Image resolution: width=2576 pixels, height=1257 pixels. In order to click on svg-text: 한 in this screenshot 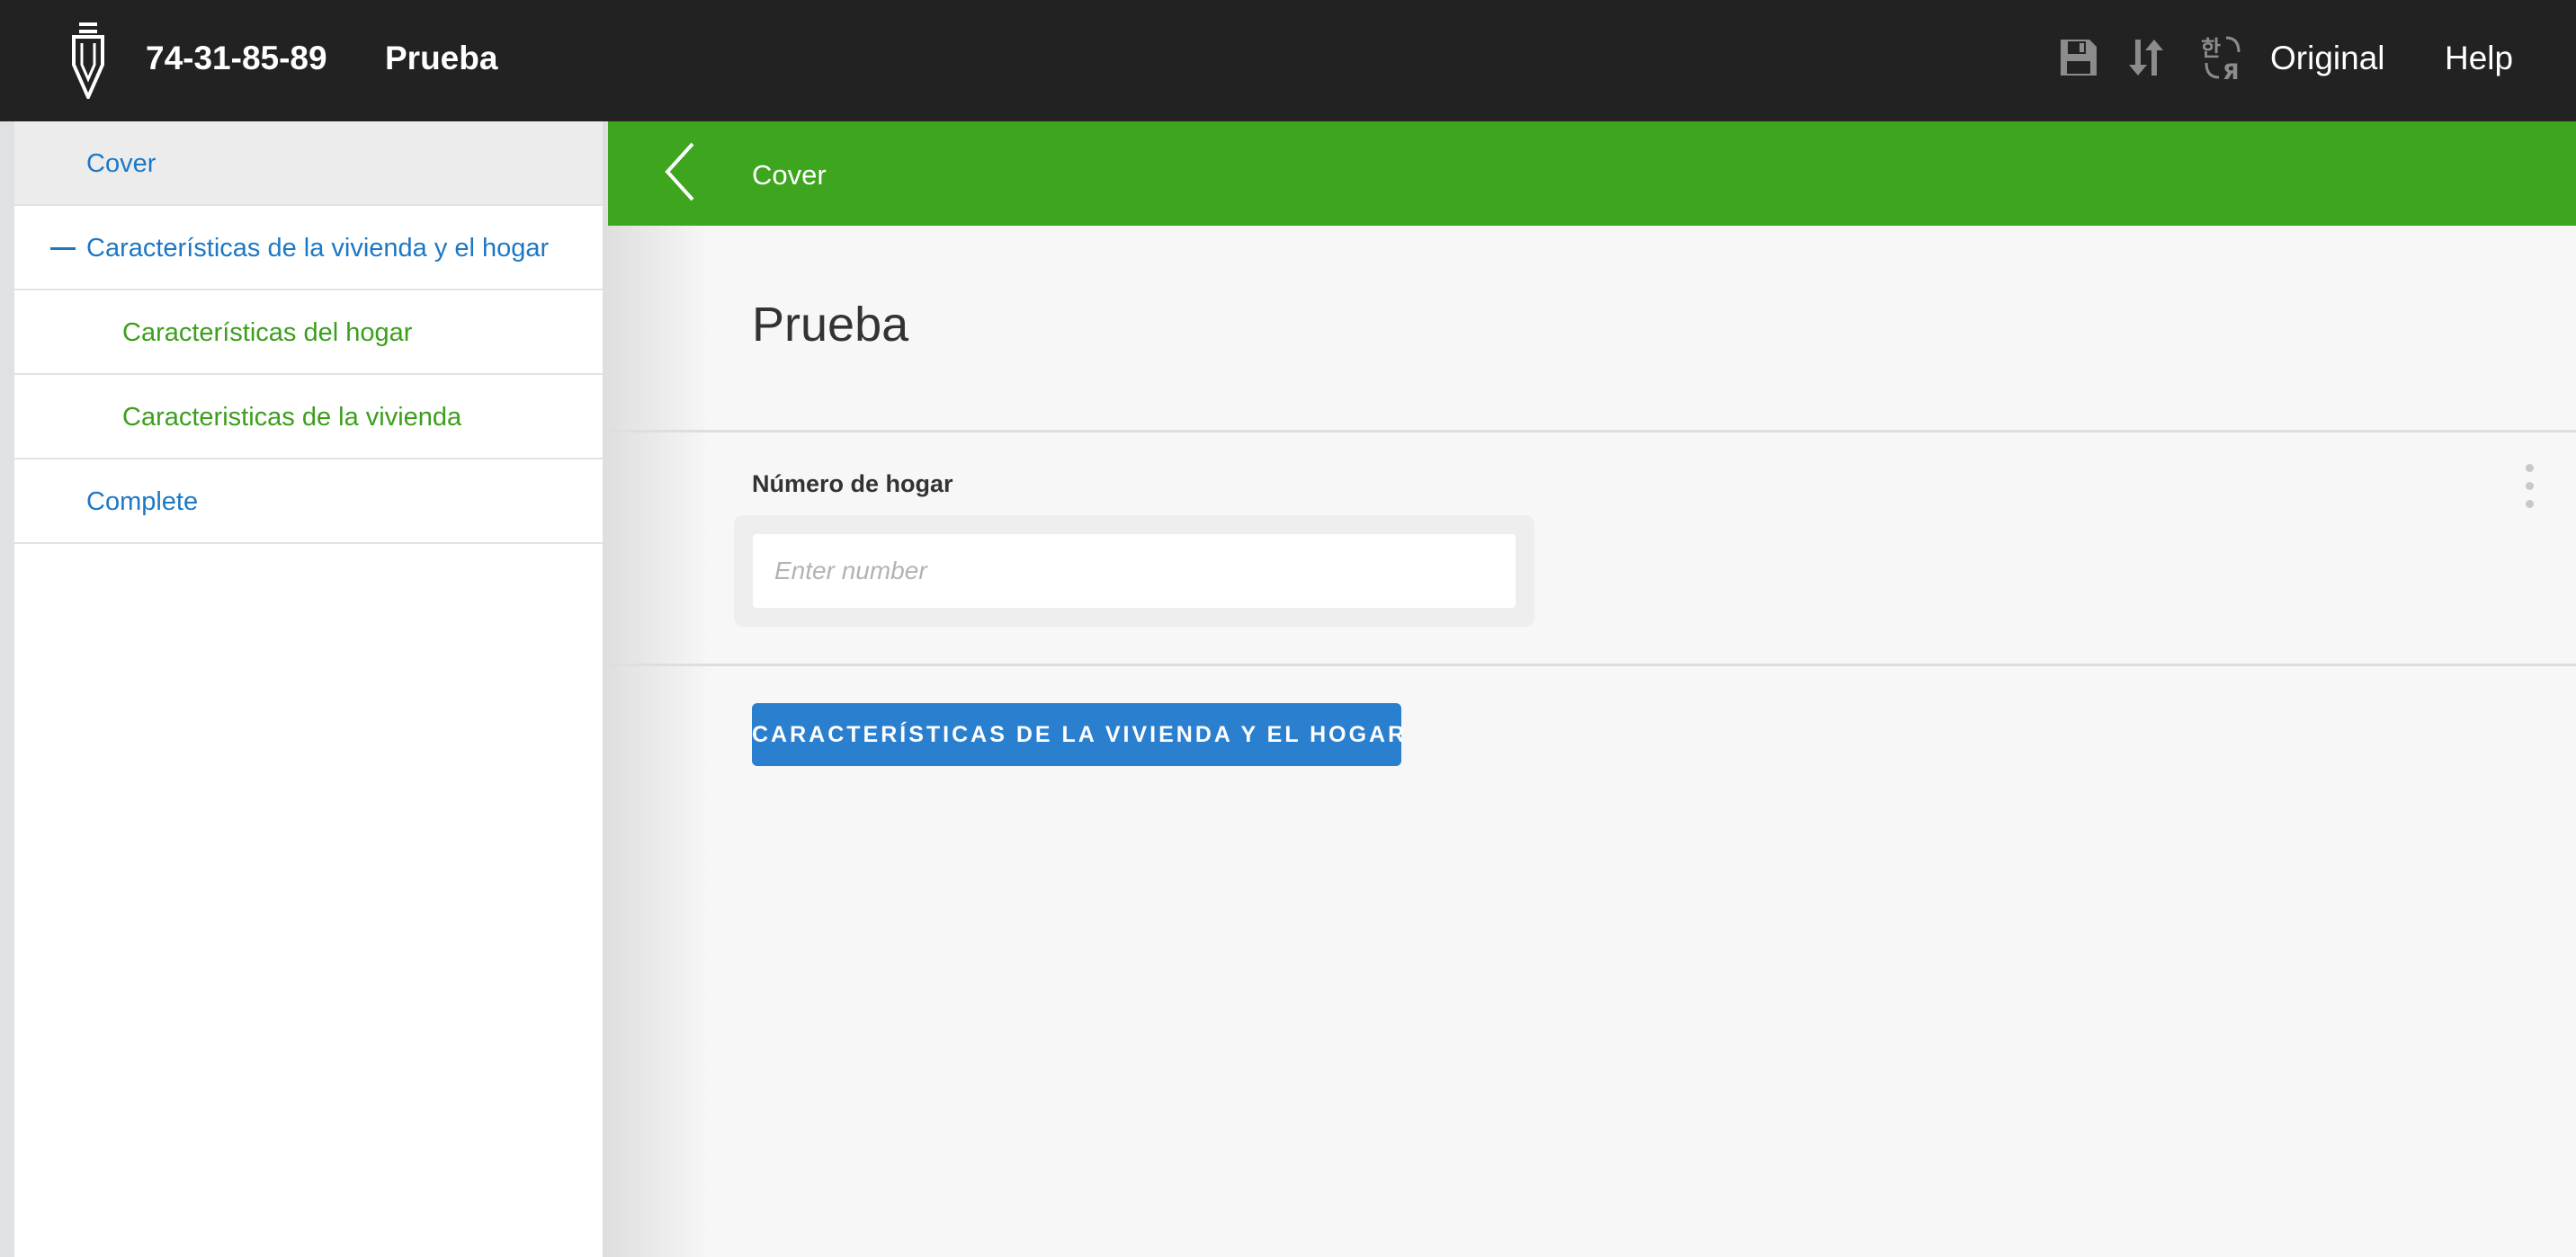, I will do `click(2211, 48)`.